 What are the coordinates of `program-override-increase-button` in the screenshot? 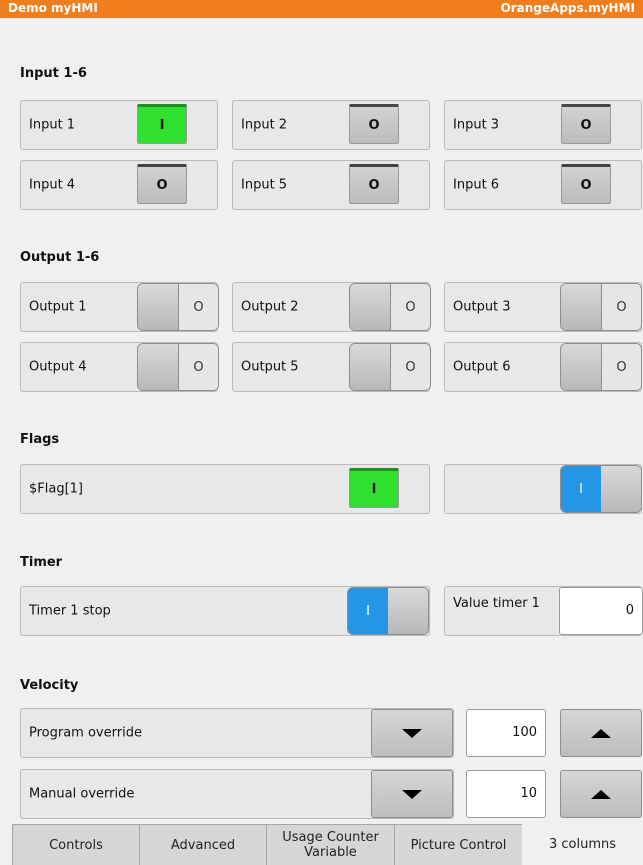 It's located at (601, 733).